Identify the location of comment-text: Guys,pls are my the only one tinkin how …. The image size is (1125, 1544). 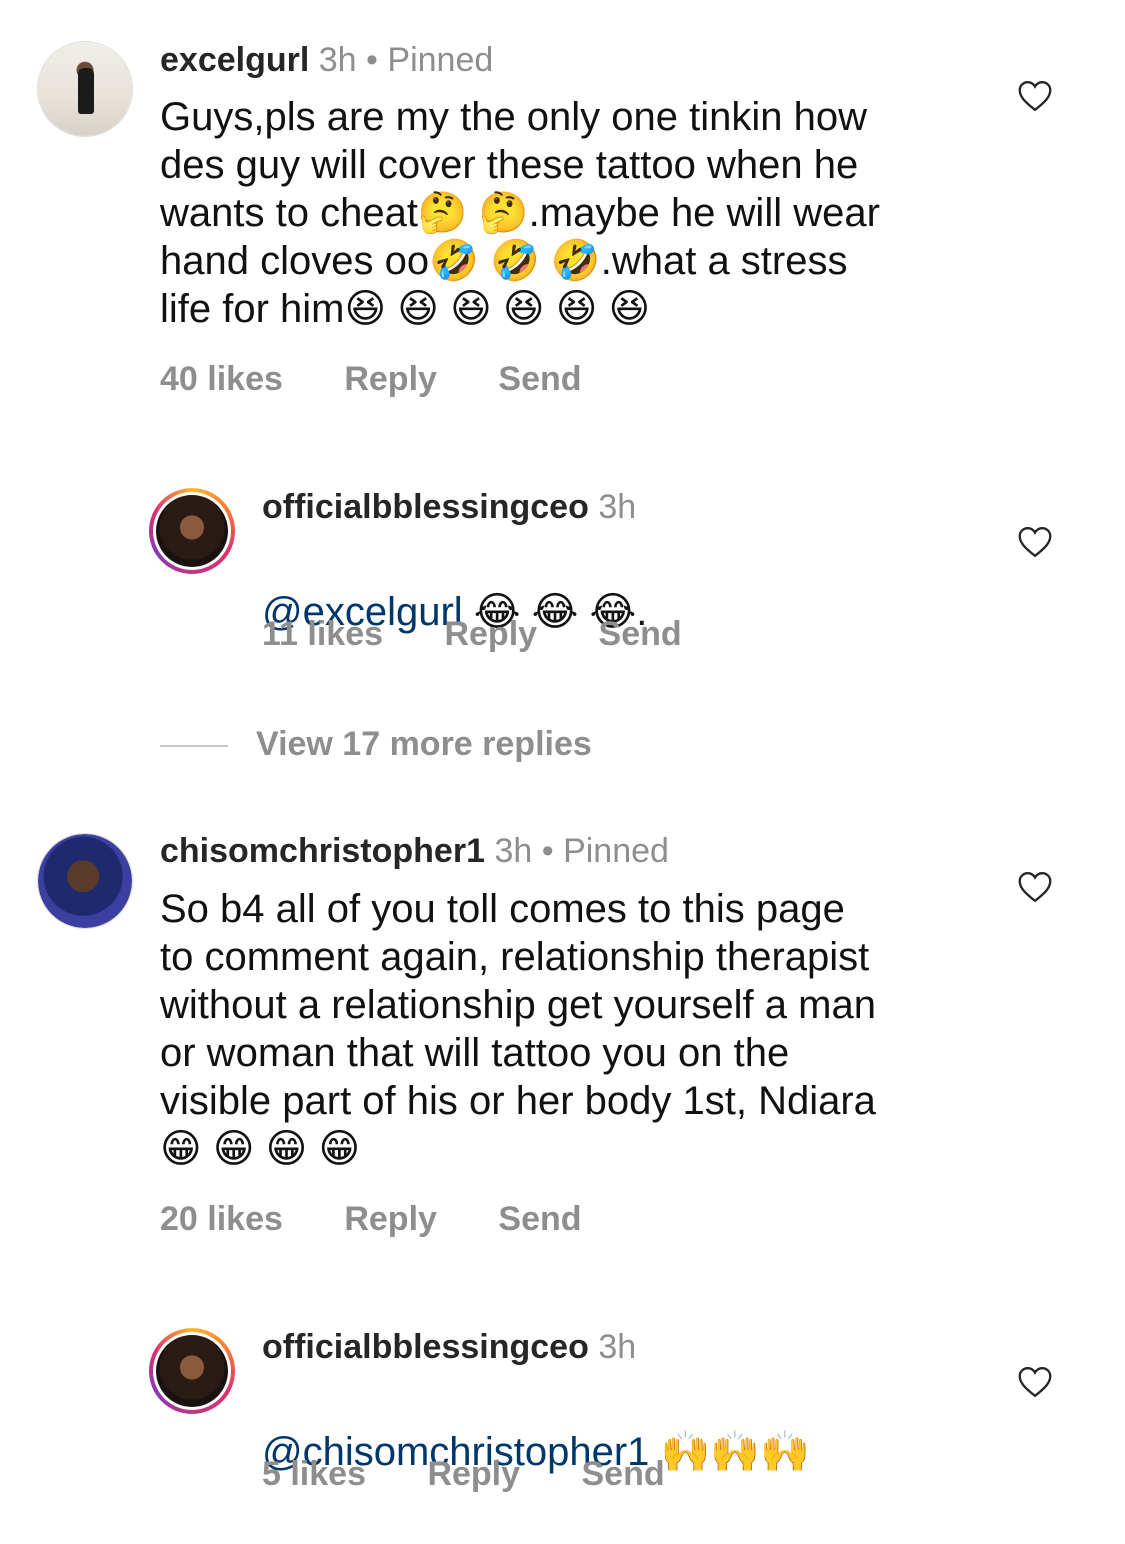
(520, 213).